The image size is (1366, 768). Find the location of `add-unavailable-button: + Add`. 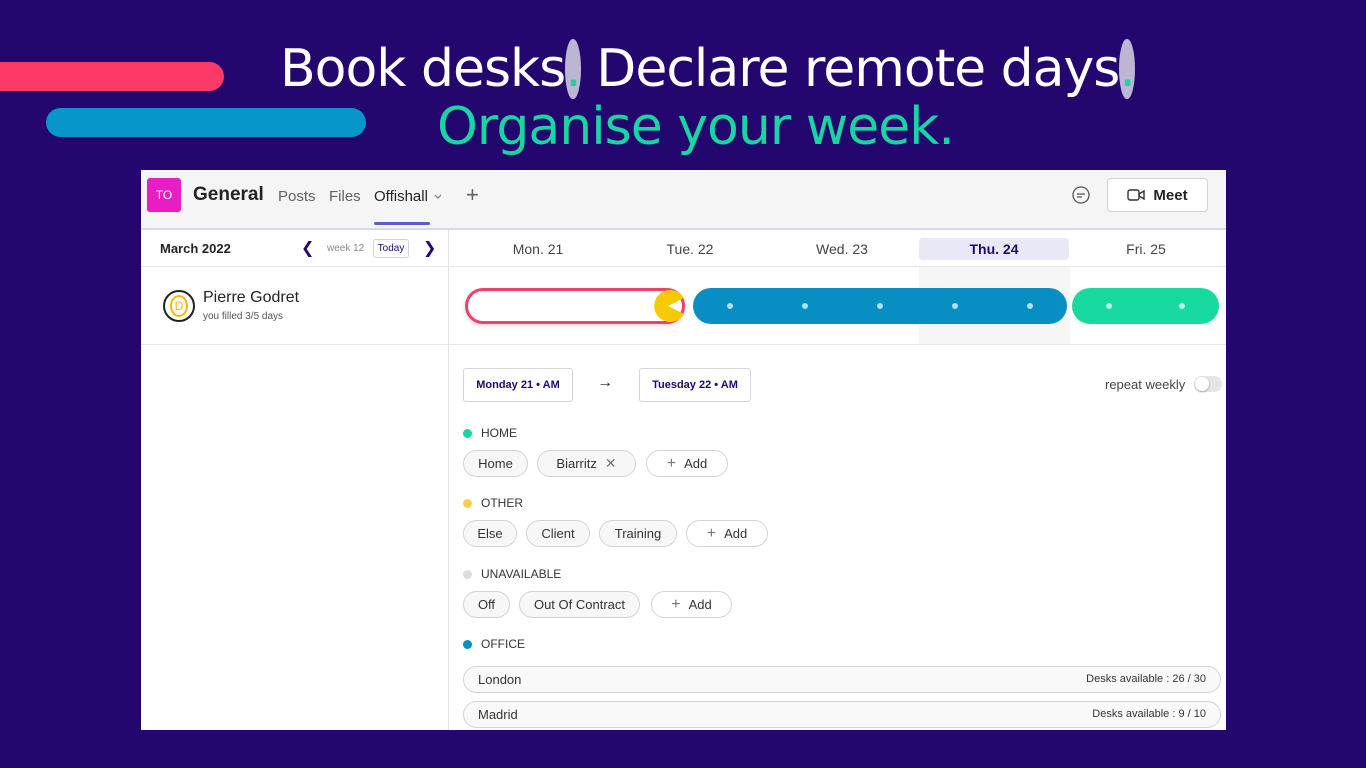

add-unavailable-button: + Add is located at coordinates (691, 604).